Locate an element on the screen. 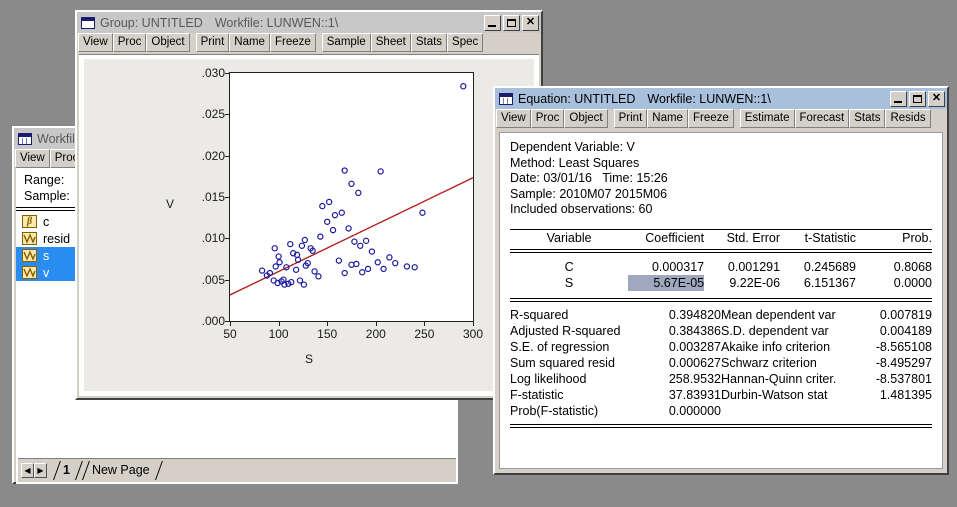  group-stats-button: Stats is located at coordinates (429, 42).